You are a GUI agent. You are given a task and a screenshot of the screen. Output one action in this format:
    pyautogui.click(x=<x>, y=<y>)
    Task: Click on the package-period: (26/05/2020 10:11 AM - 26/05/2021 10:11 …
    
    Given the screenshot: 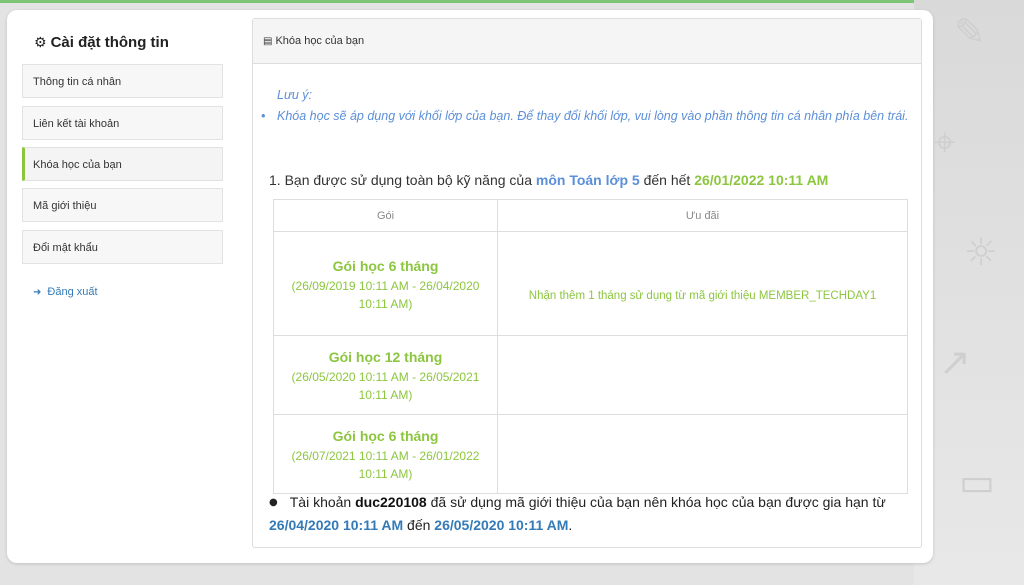 What is the action you would take?
    pyautogui.click(x=385, y=386)
    